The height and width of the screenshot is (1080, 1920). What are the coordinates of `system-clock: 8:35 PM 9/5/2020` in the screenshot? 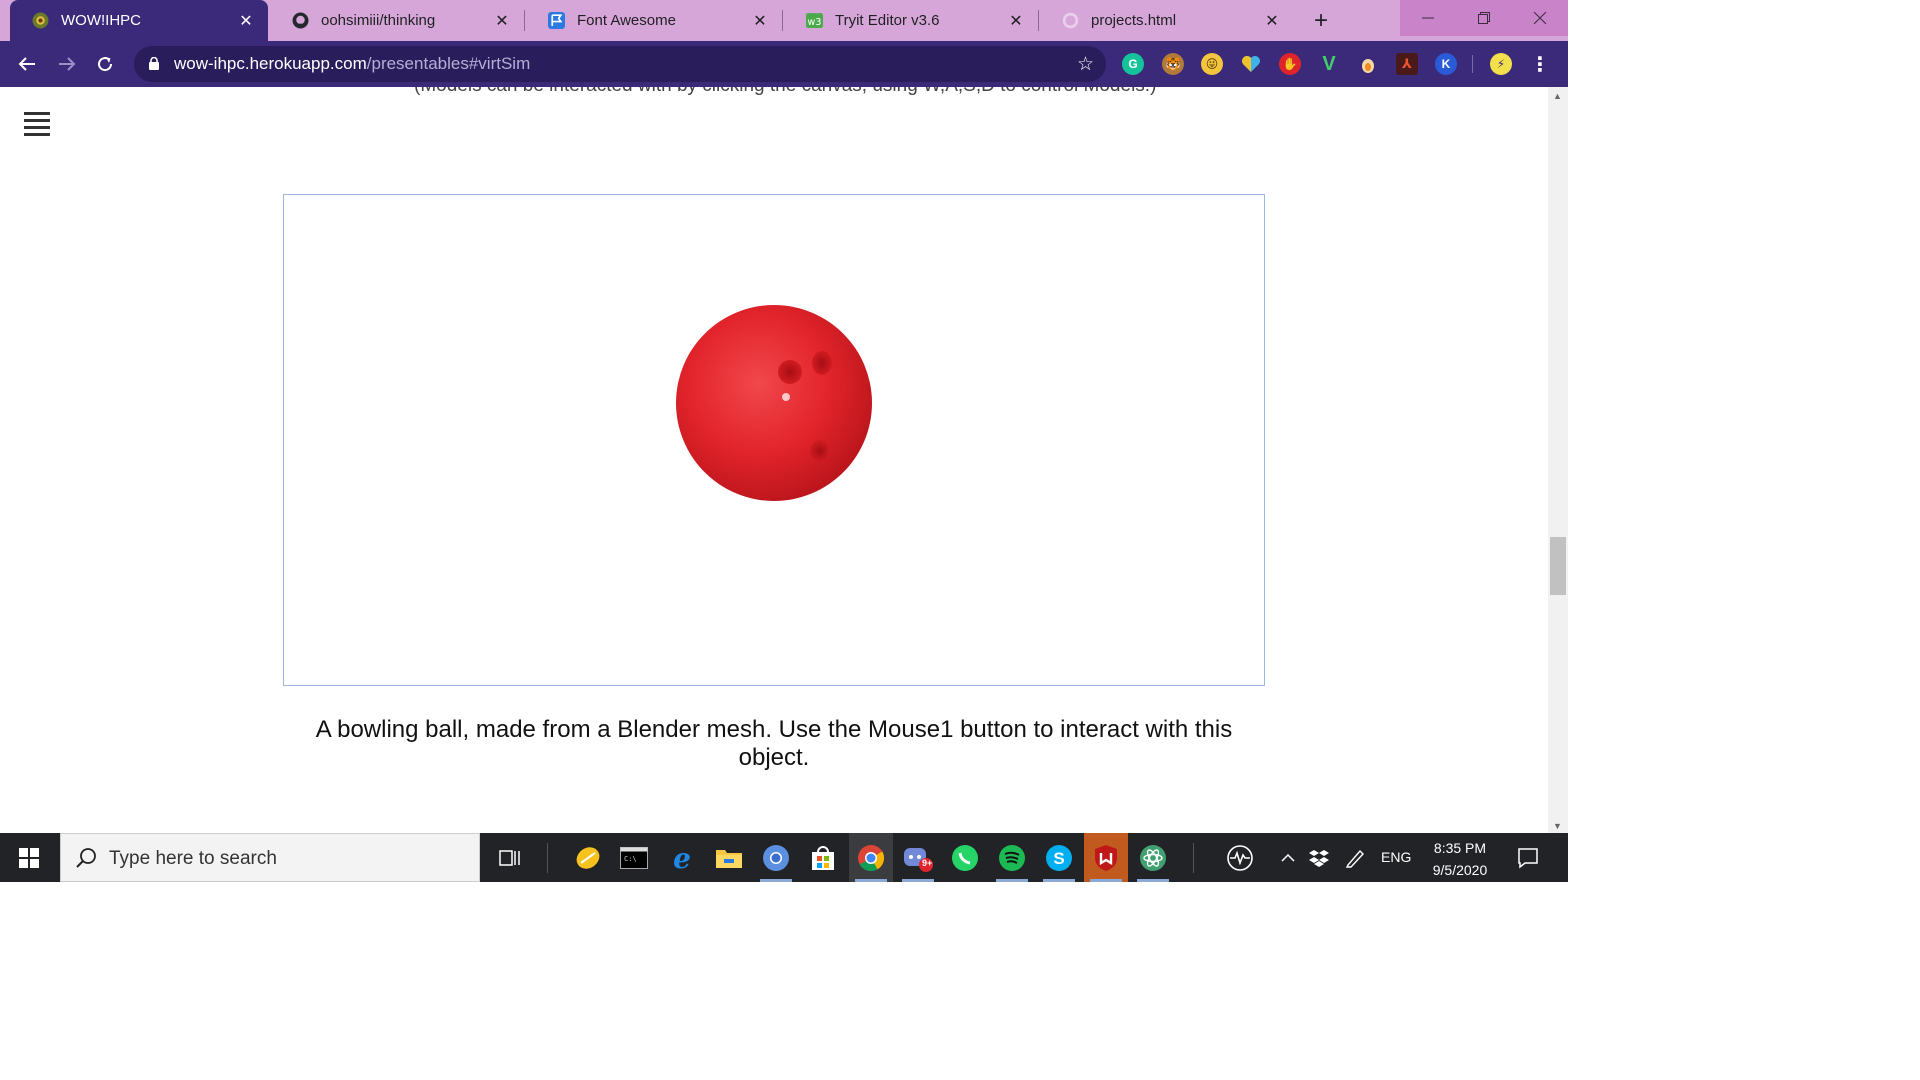 It's located at (1460, 859).